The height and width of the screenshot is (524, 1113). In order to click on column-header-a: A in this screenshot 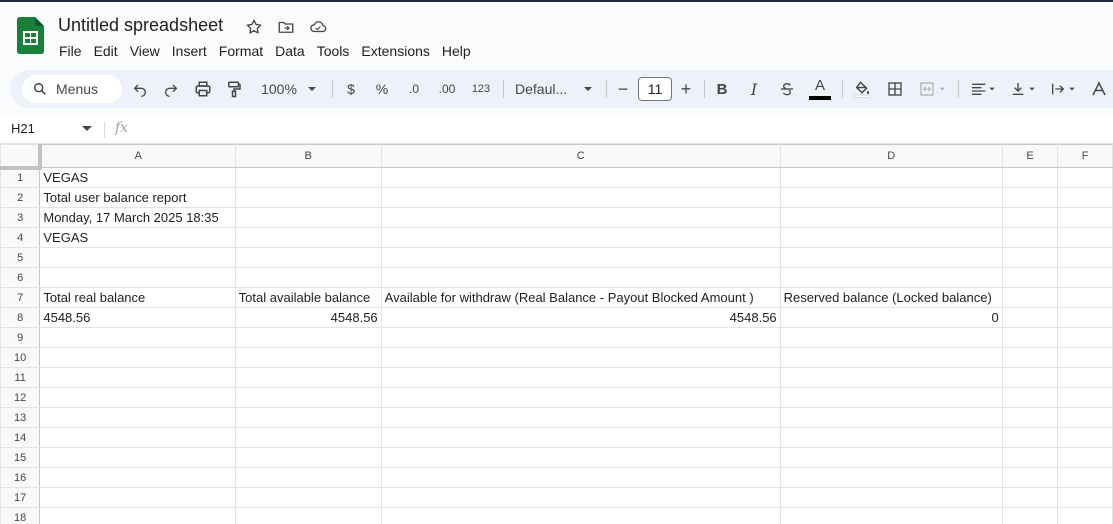, I will do `click(137, 156)`.